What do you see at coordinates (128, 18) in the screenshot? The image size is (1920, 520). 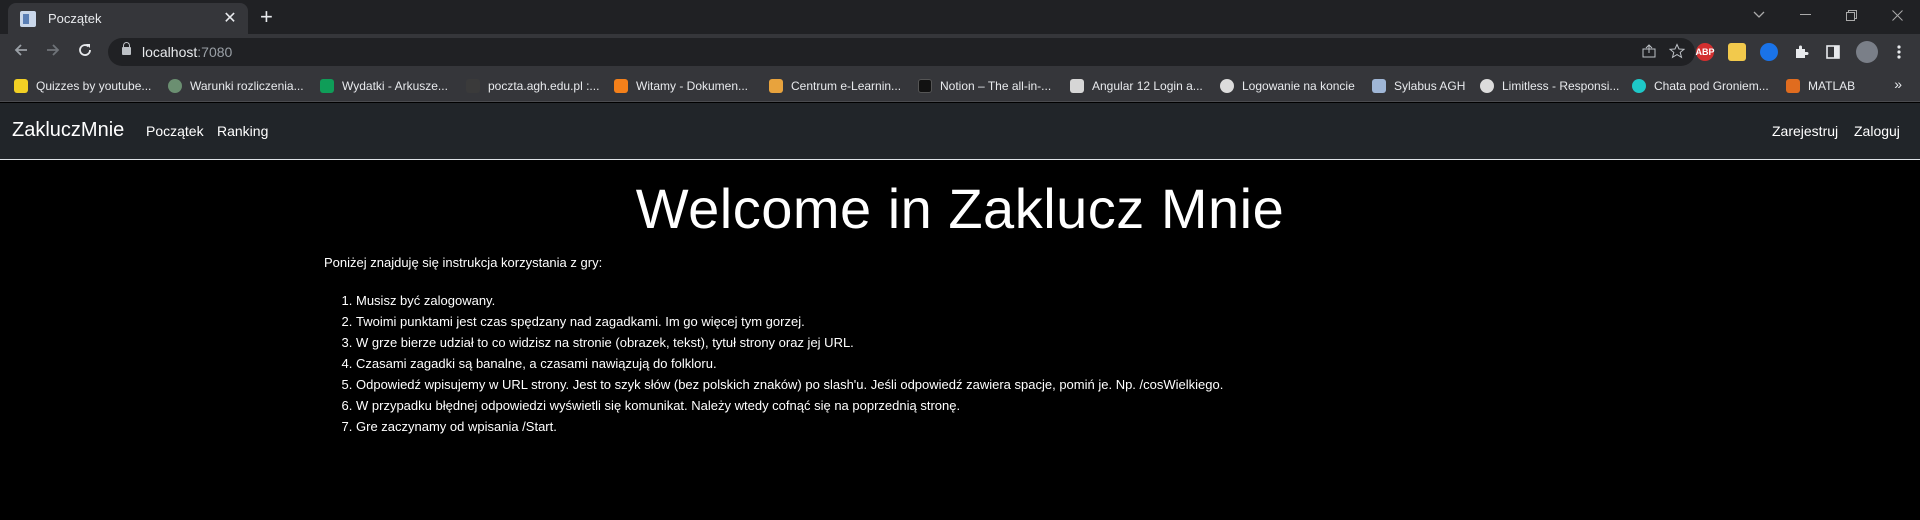 I see `browser-tab: Początek ✕` at bounding box center [128, 18].